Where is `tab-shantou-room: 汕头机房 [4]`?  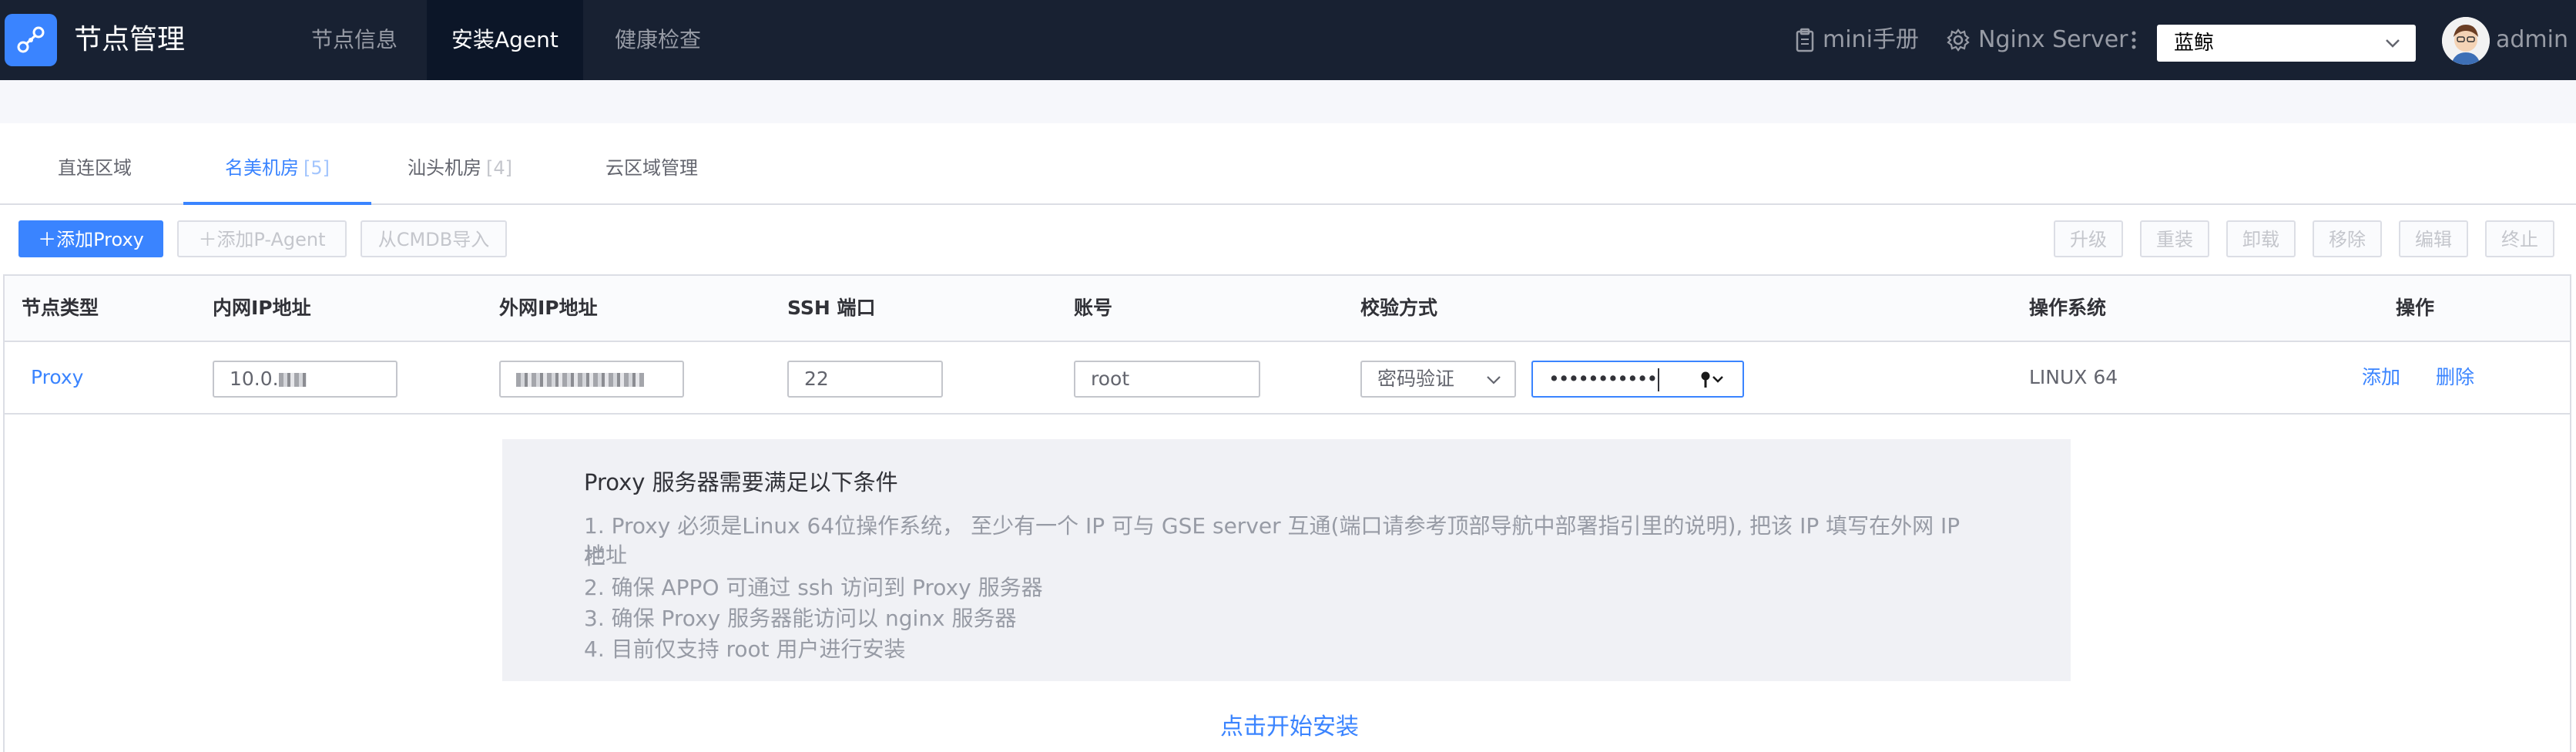 tab-shantou-room: 汕头机房 [4] is located at coordinates (460, 163).